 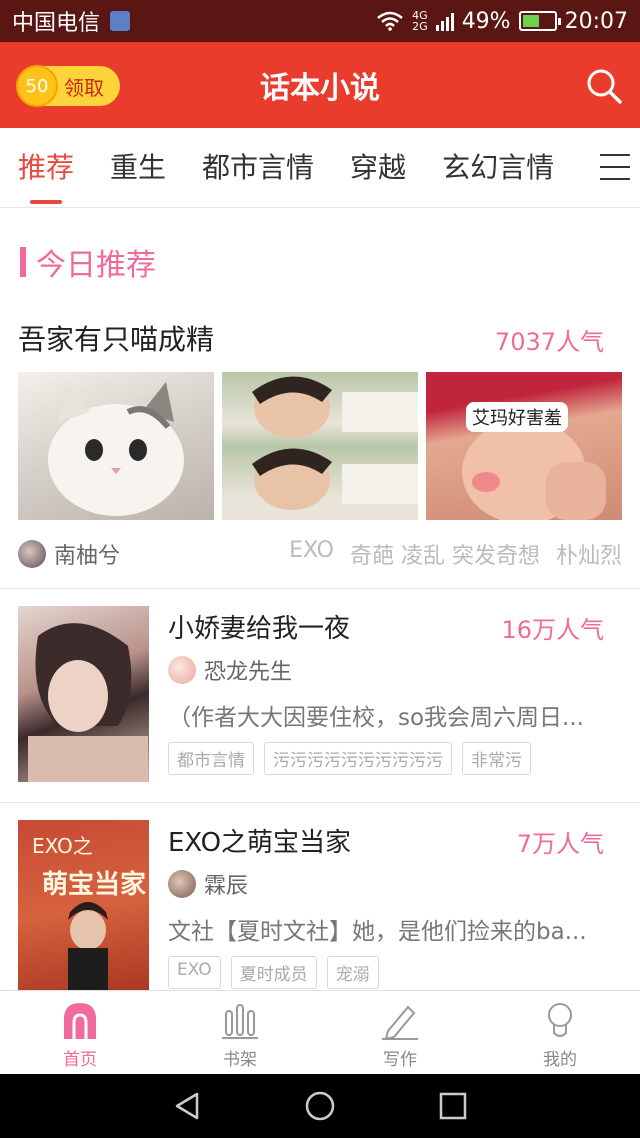 What do you see at coordinates (320, 21) in the screenshot?
I see `status-bar: 中国电信 4G 2G 49% 20:07` at bounding box center [320, 21].